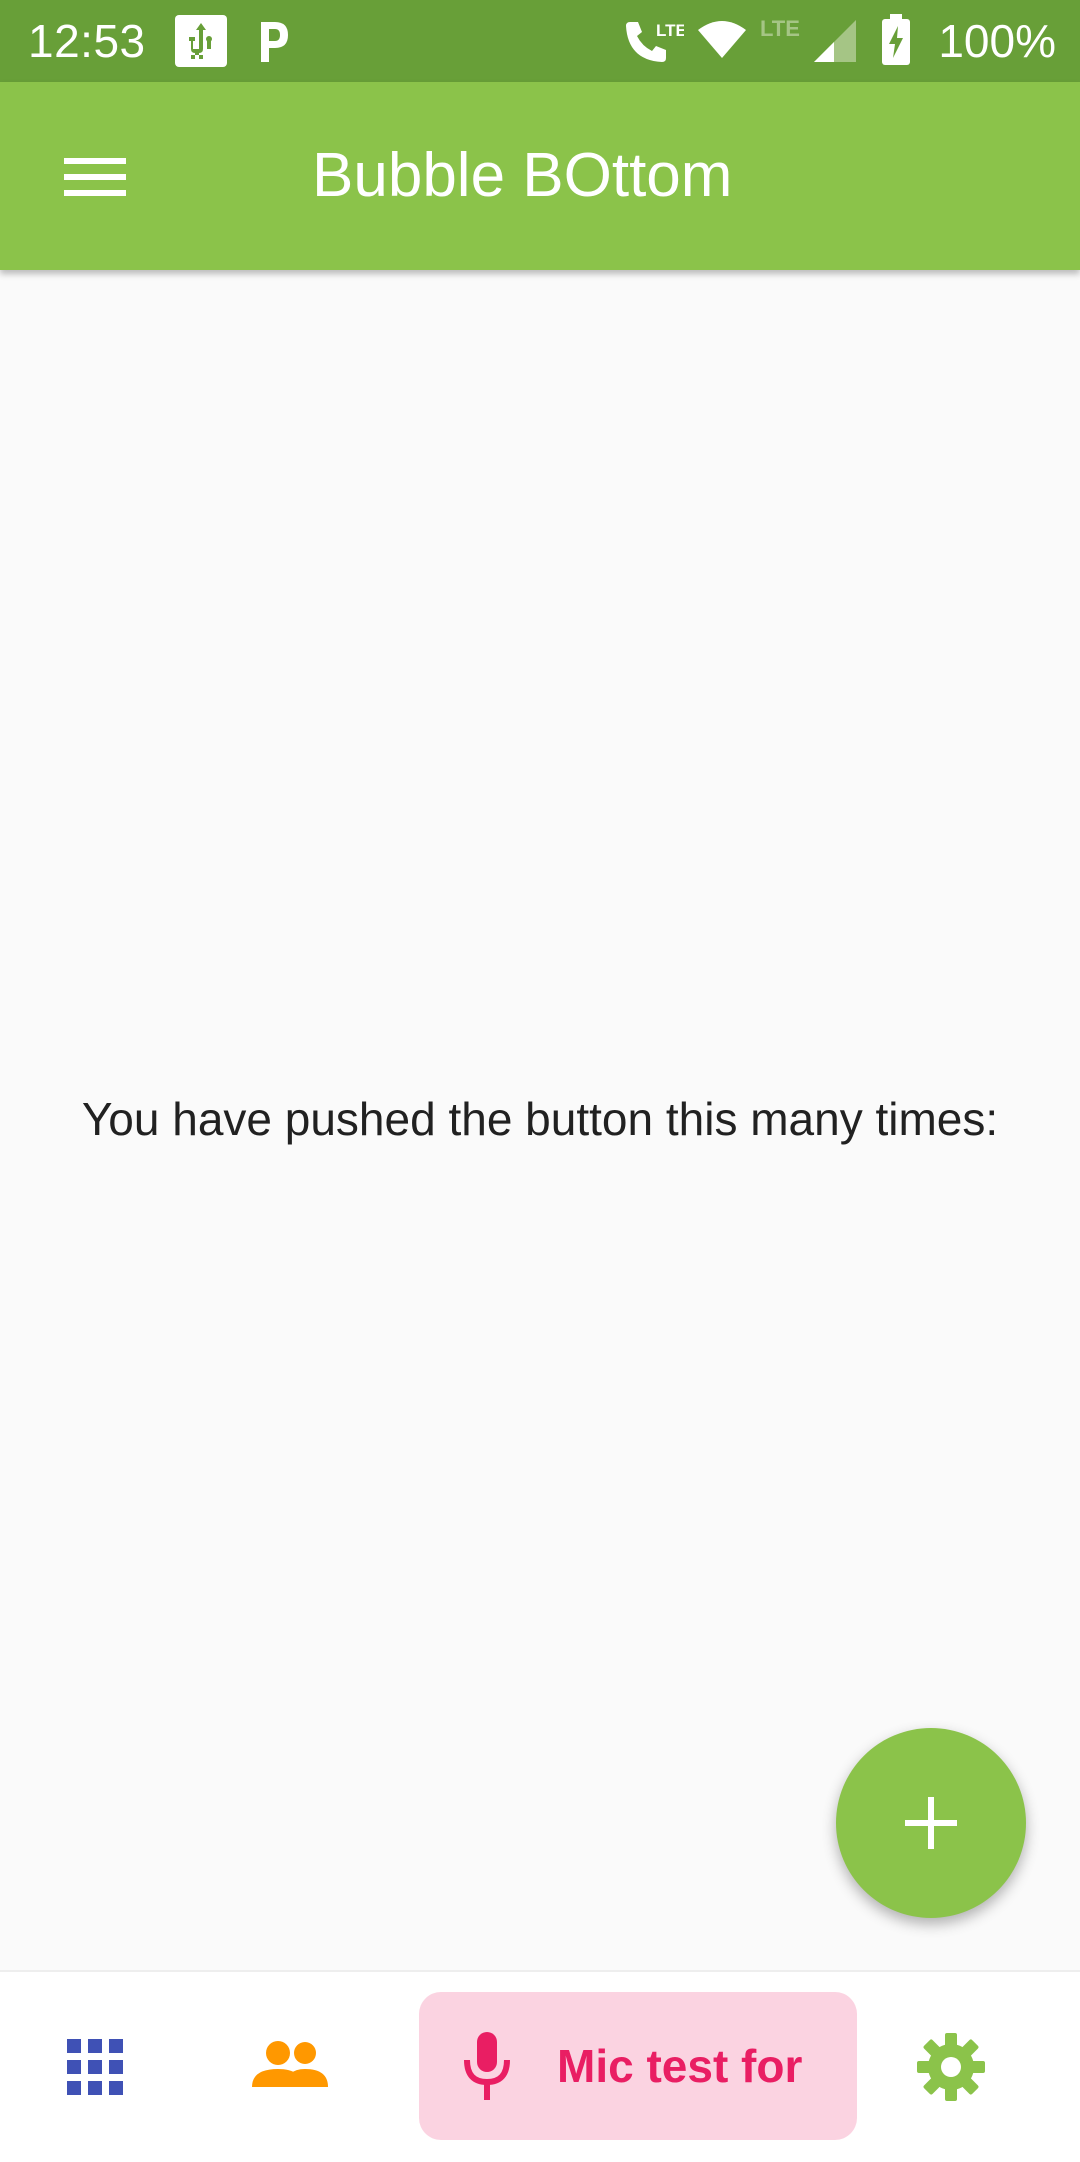 This screenshot has height=2162, width=1080. I want to click on nav-item-mic-label: Mic test for, so click(680, 2066).